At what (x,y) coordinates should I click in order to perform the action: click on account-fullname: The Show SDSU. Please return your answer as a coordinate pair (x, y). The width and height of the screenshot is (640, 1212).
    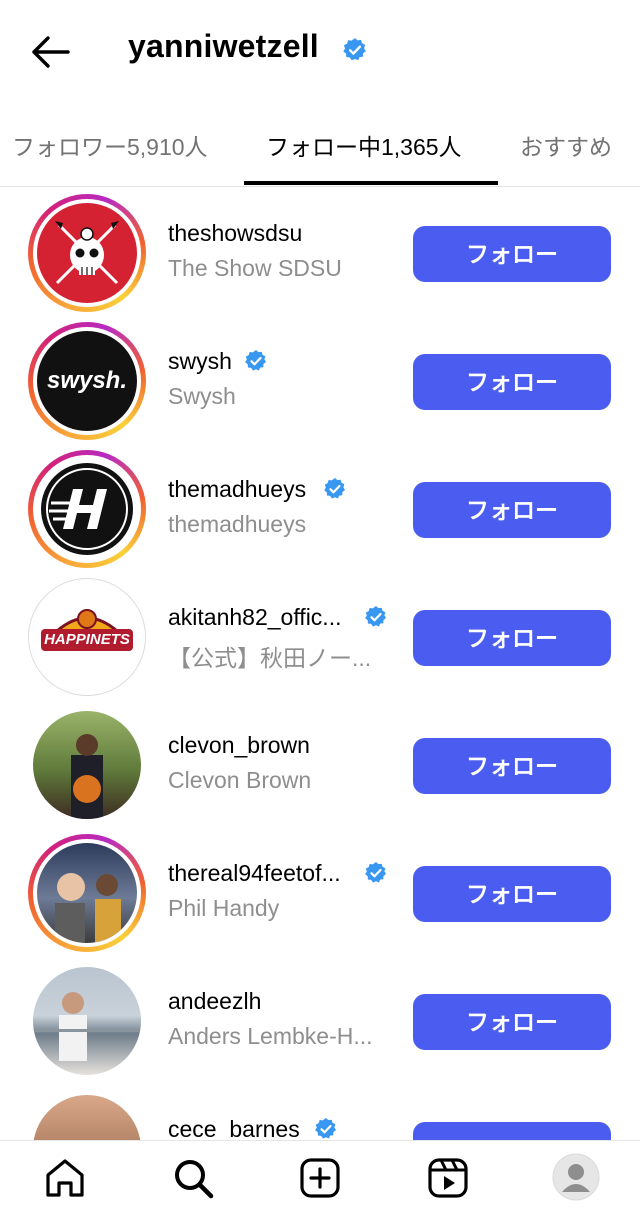
    Looking at the image, I should click on (255, 268).